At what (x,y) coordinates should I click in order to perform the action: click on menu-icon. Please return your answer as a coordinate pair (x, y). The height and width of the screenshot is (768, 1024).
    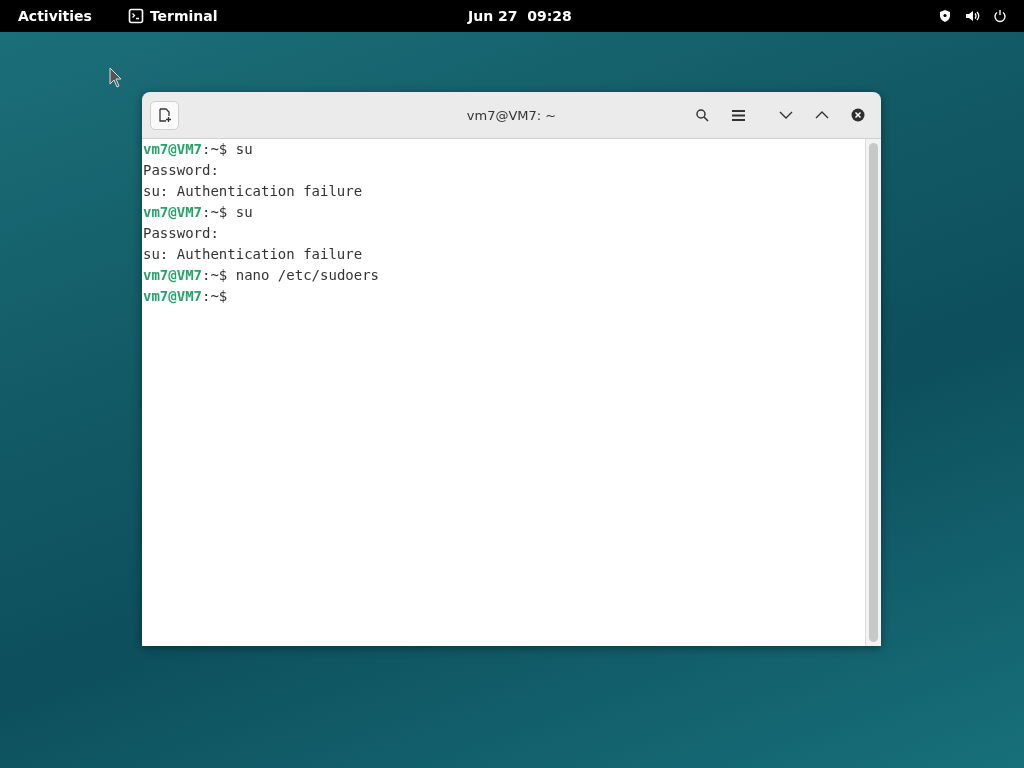
    Looking at the image, I should click on (738, 115).